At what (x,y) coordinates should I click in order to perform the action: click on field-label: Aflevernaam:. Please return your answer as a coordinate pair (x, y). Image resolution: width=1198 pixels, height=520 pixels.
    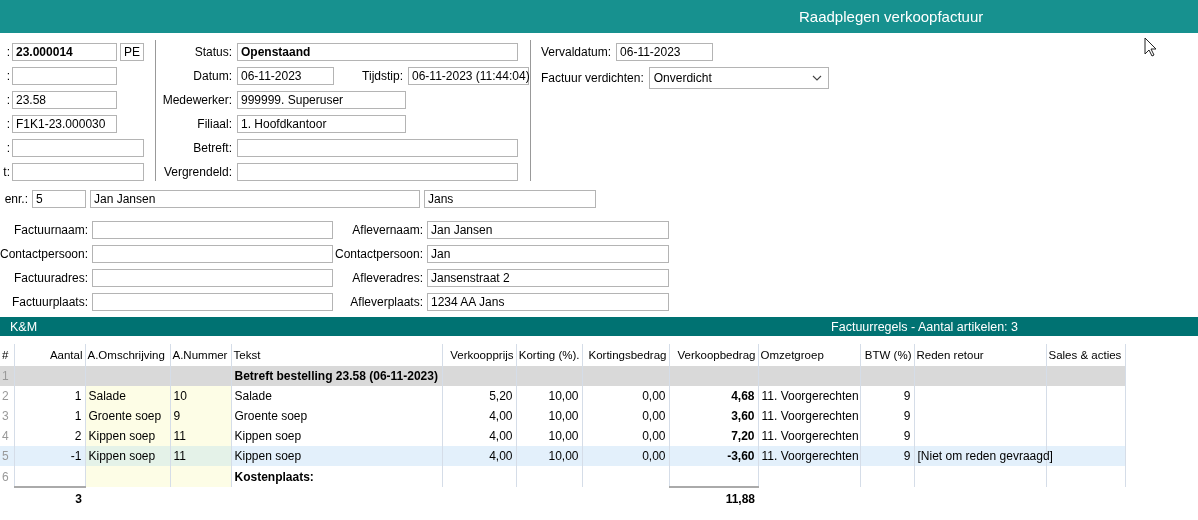
    Looking at the image, I should click on (387, 230).